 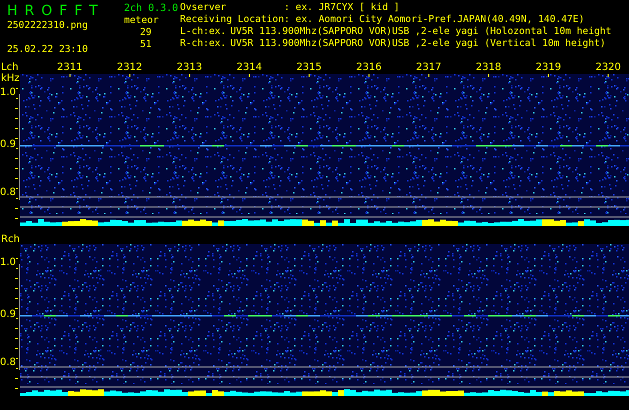 I want to click on meteor-count: 51, so click(x=146, y=45).